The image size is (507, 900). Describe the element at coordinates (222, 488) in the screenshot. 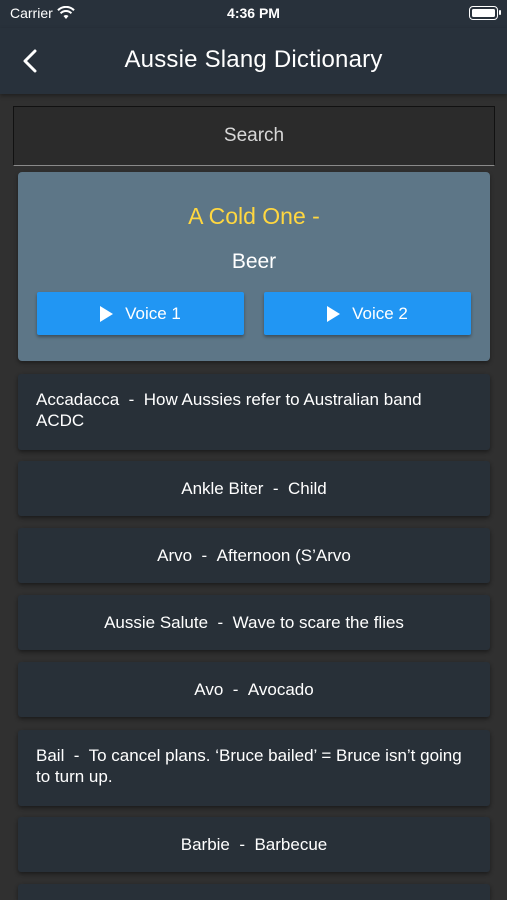

I see `entry-term: Ankle Biter` at that location.